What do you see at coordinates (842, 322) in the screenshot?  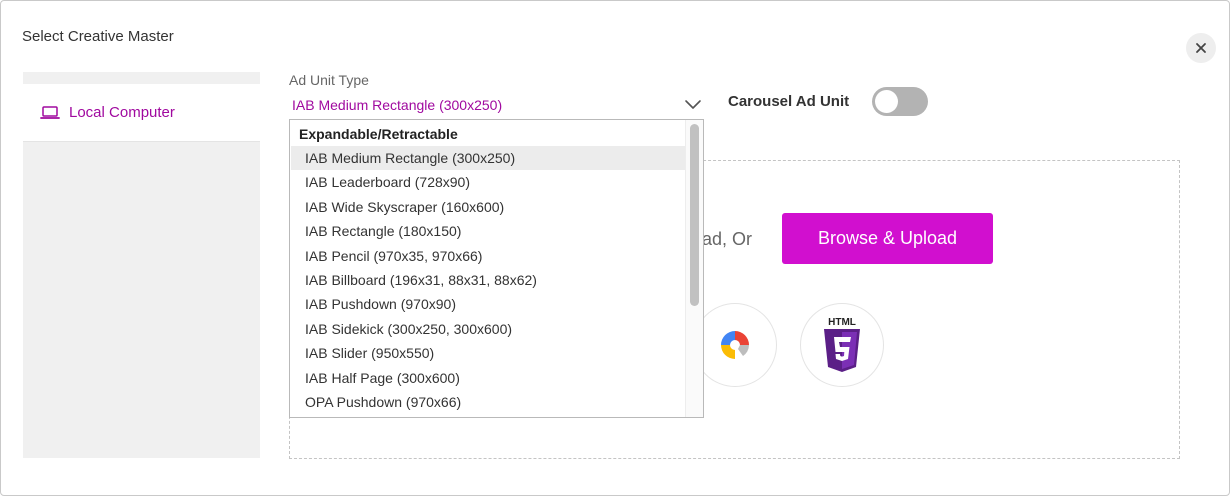 I see `html5-label: HTML` at bounding box center [842, 322].